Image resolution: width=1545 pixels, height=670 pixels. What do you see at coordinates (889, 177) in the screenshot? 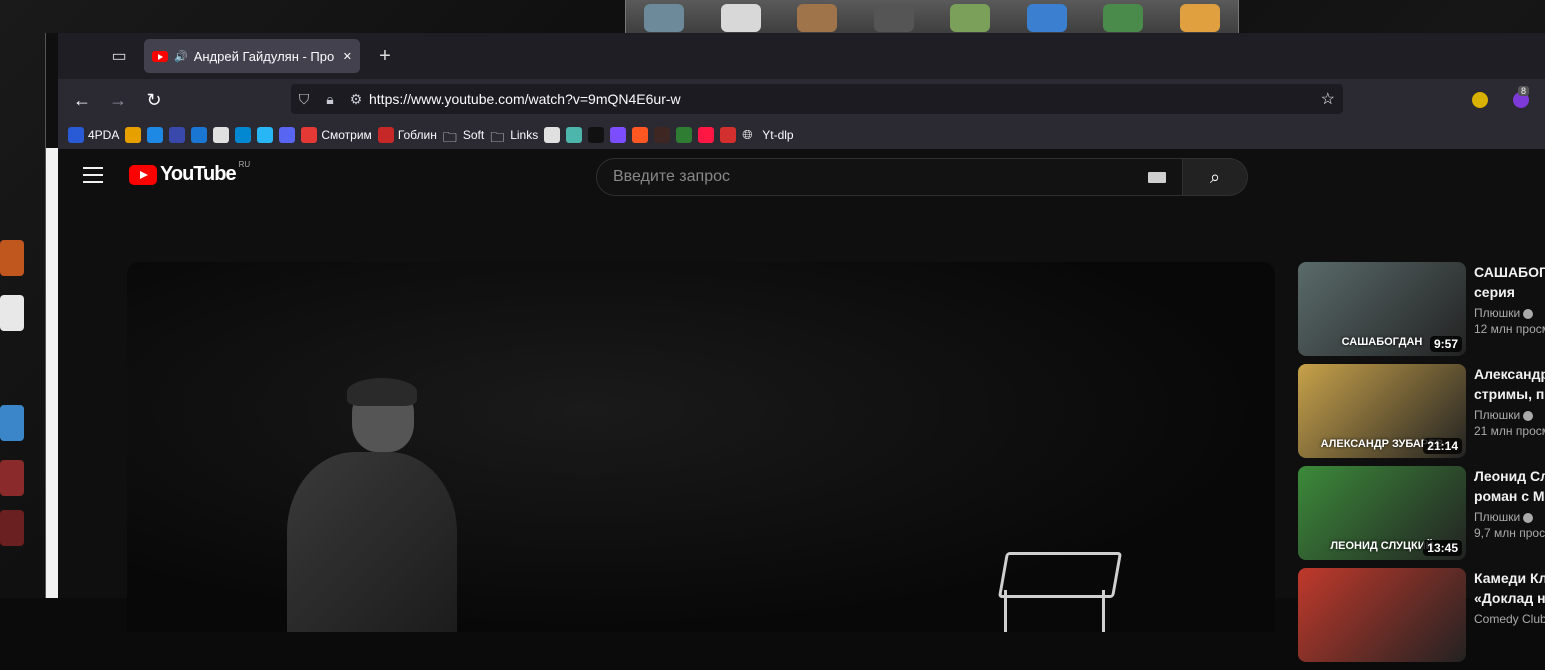
I see `search-input: Введите запрос` at bounding box center [889, 177].